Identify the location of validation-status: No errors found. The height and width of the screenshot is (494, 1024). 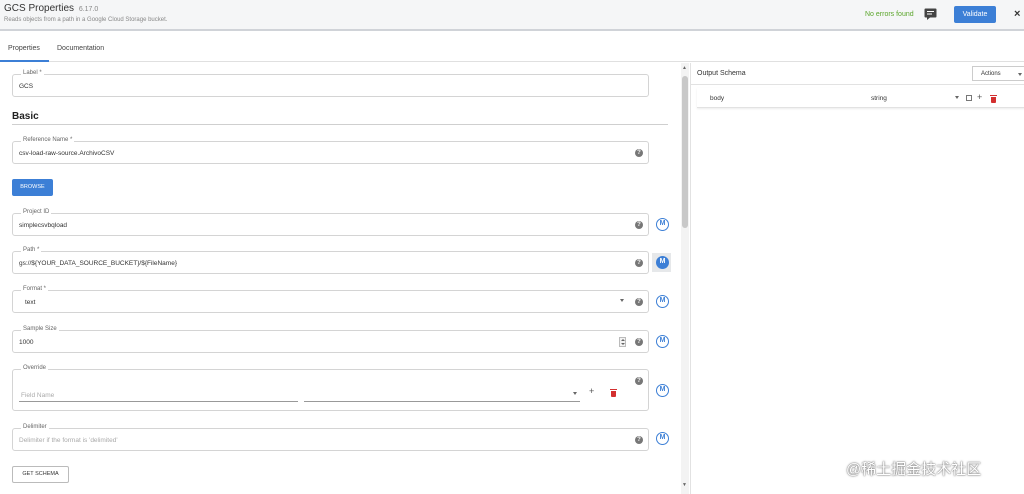
(889, 14).